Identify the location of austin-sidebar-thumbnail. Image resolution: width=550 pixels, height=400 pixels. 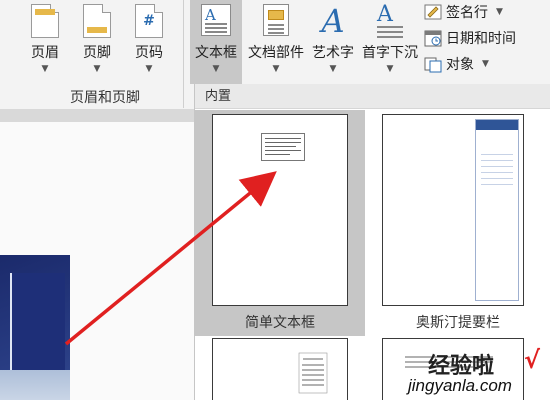
(453, 210).